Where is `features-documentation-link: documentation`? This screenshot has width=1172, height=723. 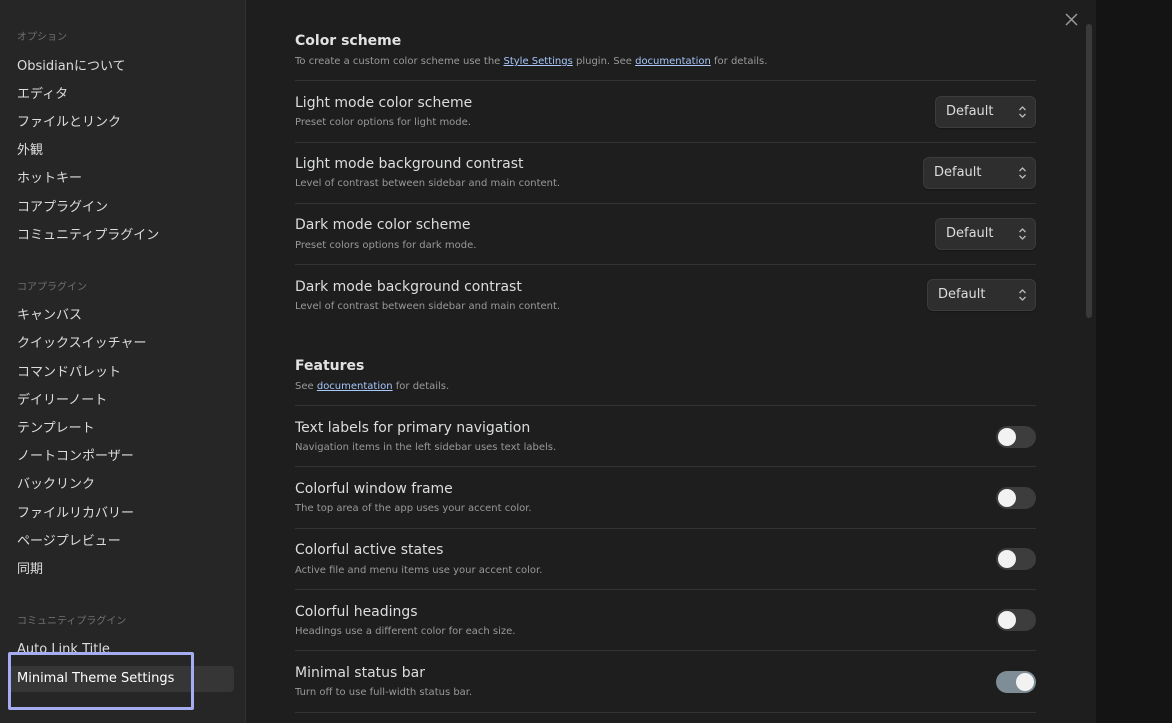
features-documentation-link: documentation is located at coordinates (355, 386).